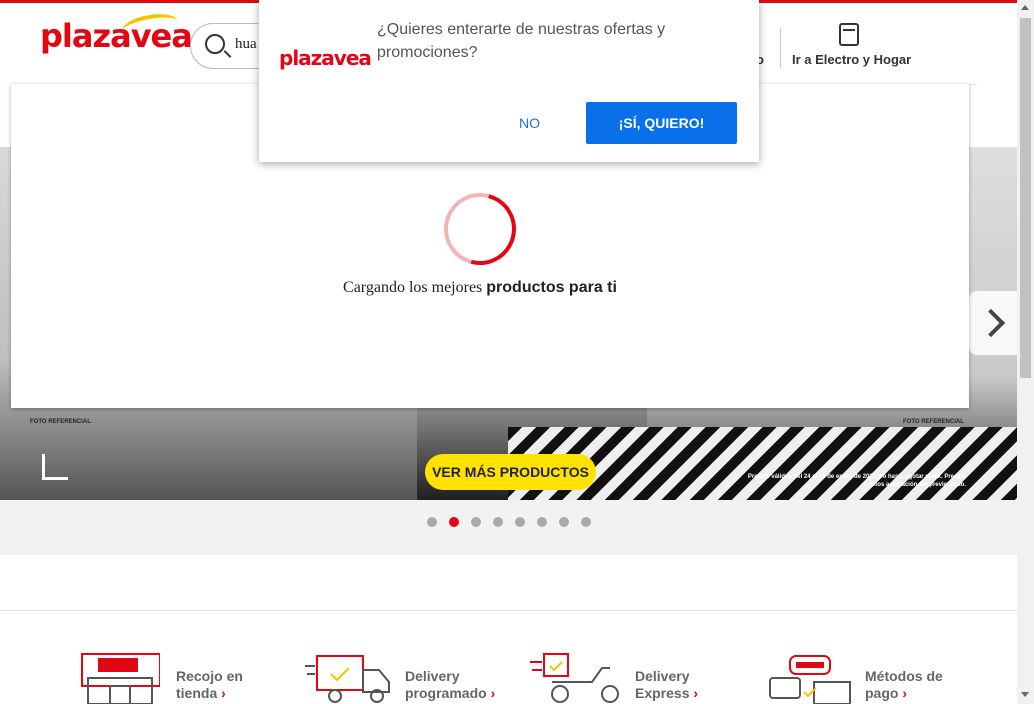  Describe the element at coordinates (454, 522) in the screenshot. I see `carousel-dot-active` at that location.